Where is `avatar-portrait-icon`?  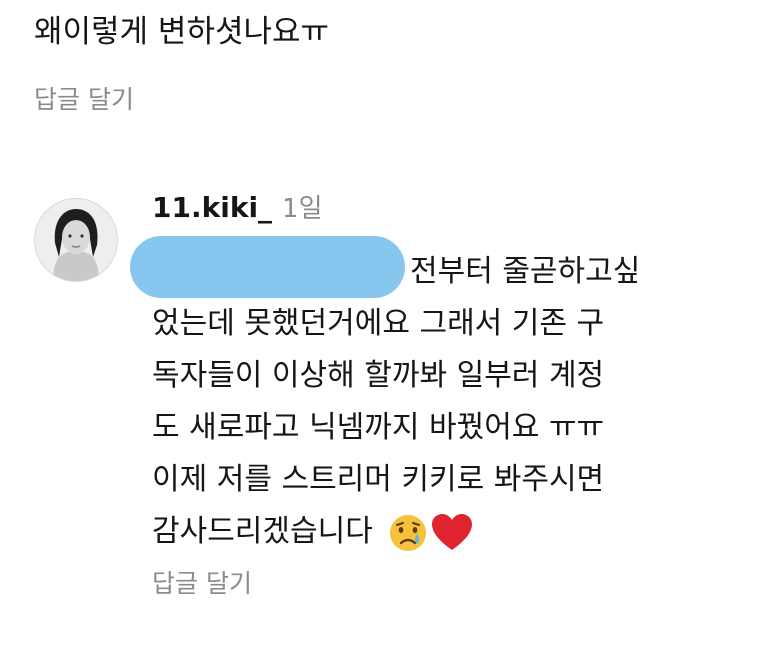
avatar-portrait-icon is located at coordinates (76, 240).